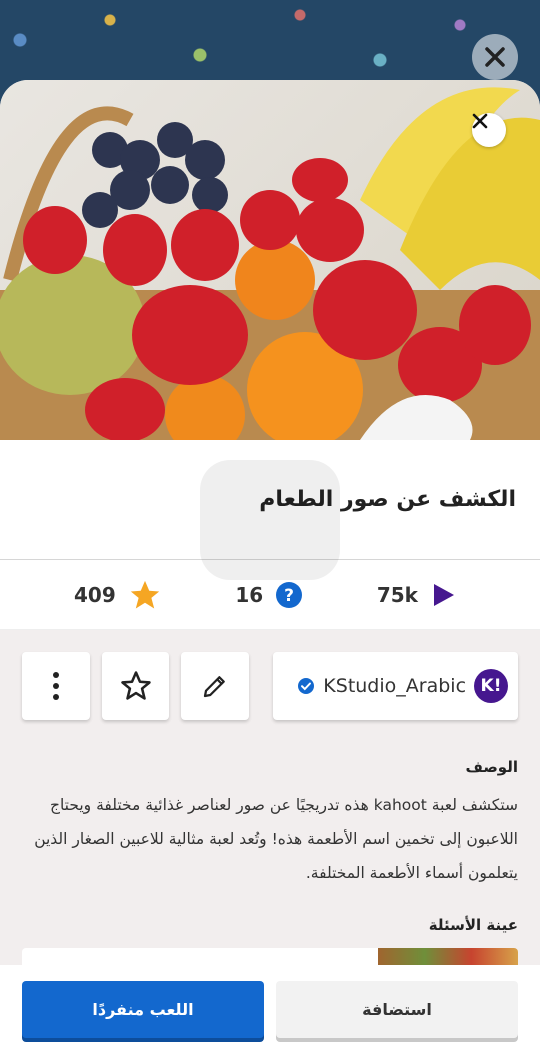 The height and width of the screenshot is (1057, 540). Describe the element at coordinates (489, 130) in the screenshot. I see `image-close-button` at that location.